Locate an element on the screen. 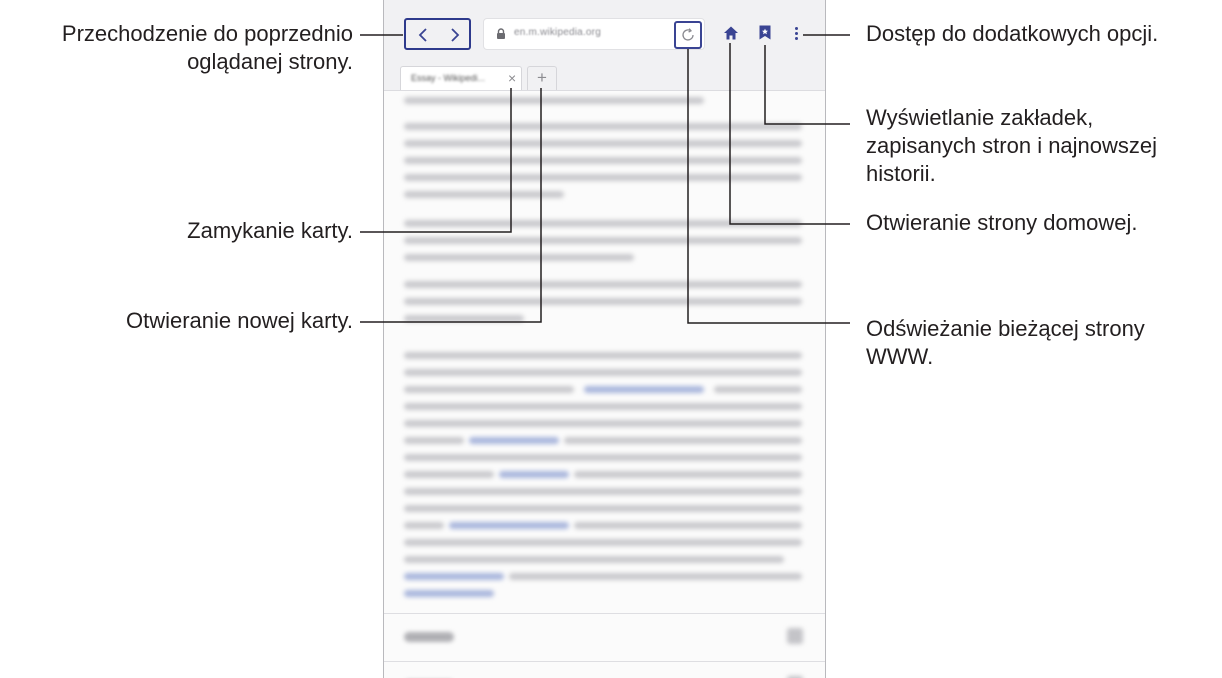  leader-new-tab is located at coordinates (451, 205).